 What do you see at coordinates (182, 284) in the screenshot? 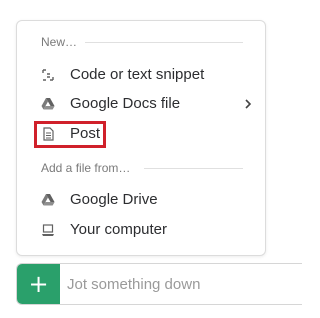
I see `message-input` at bounding box center [182, 284].